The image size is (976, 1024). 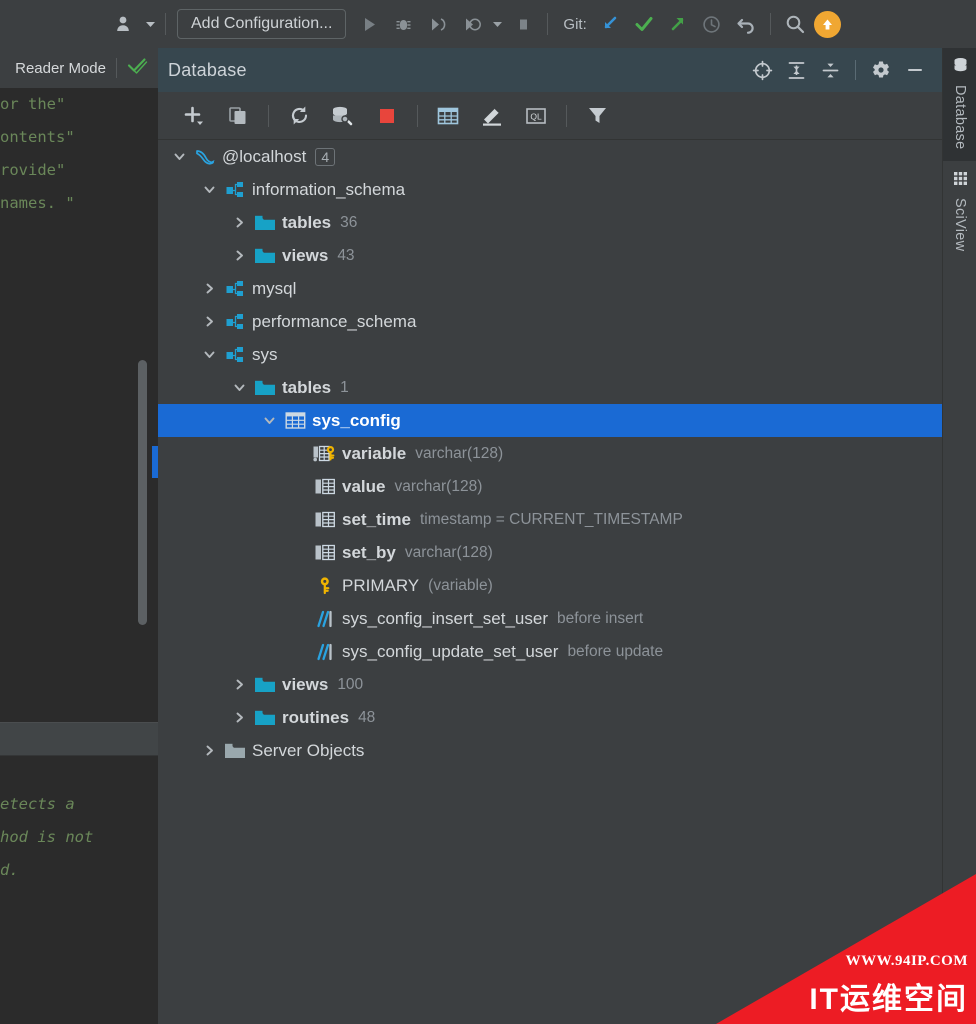 I want to click on tree-row: Server Objects, so click(x=550, y=750).